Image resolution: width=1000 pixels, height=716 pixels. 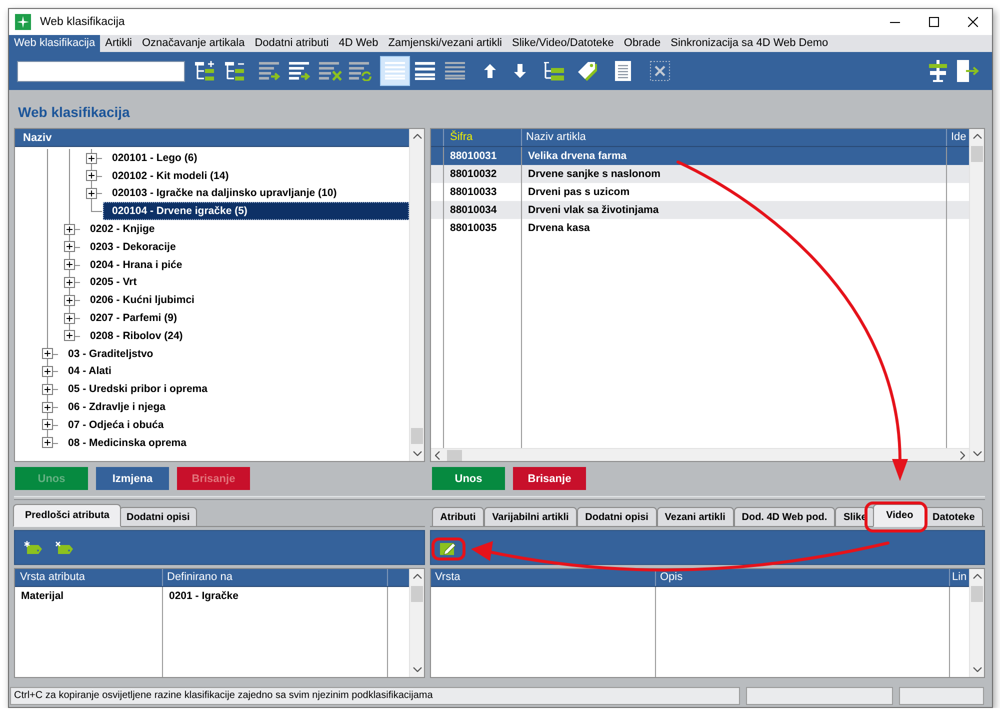 I want to click on column-header: Opis, so click(x=803, y=577).